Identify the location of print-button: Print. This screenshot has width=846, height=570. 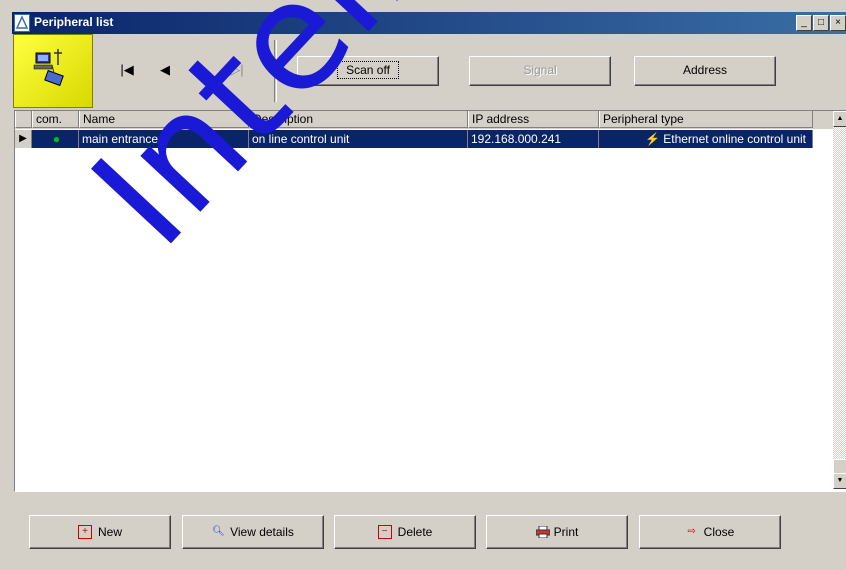
(557, 532).